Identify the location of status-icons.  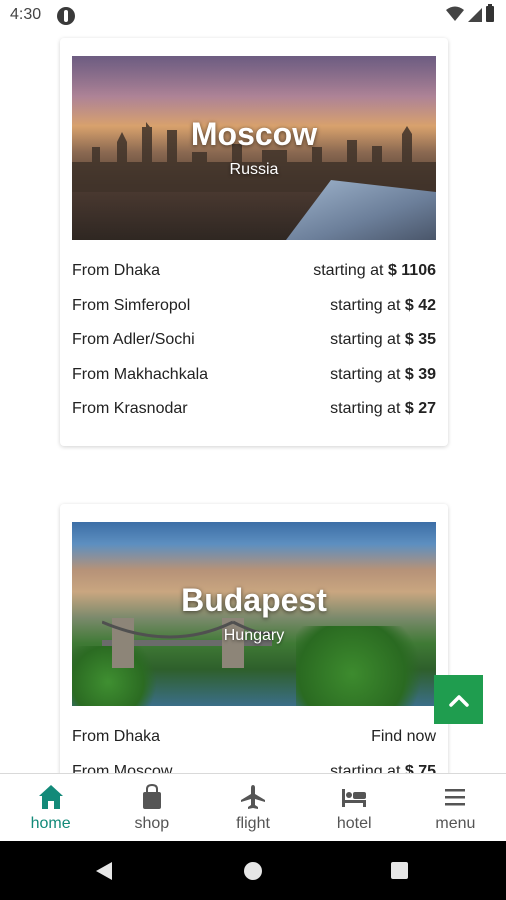
(470, 13).